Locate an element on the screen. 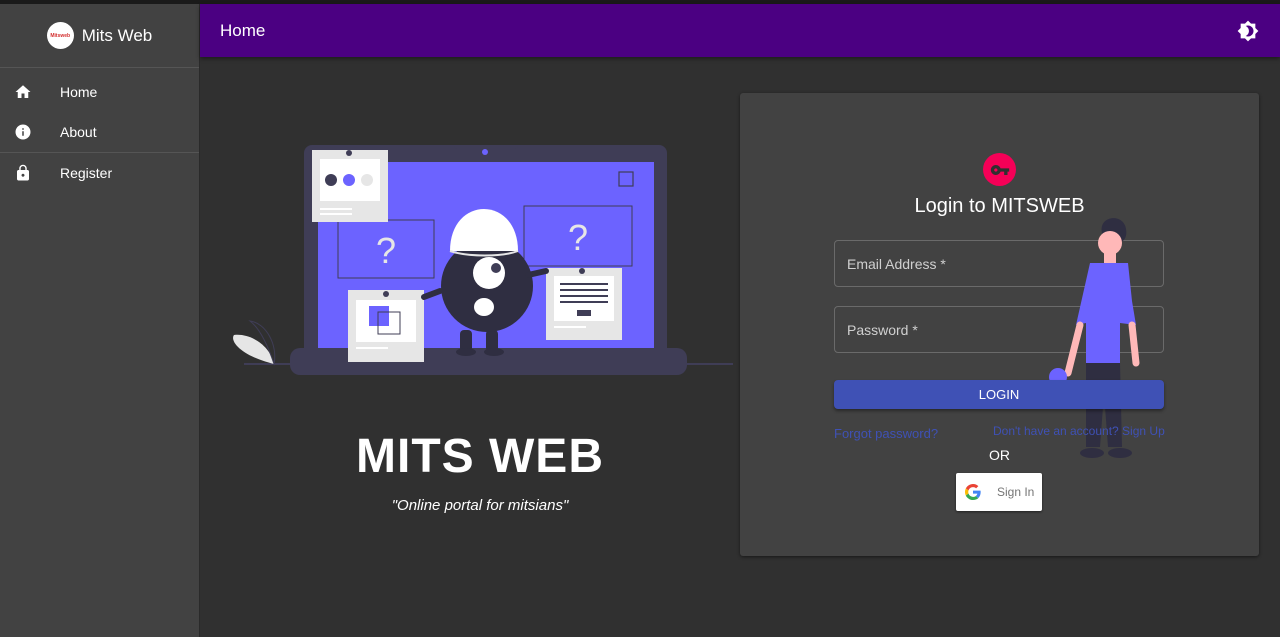 This screenshot has height=637, width=1280. page-title: Home is located at coordinates (243, 30).